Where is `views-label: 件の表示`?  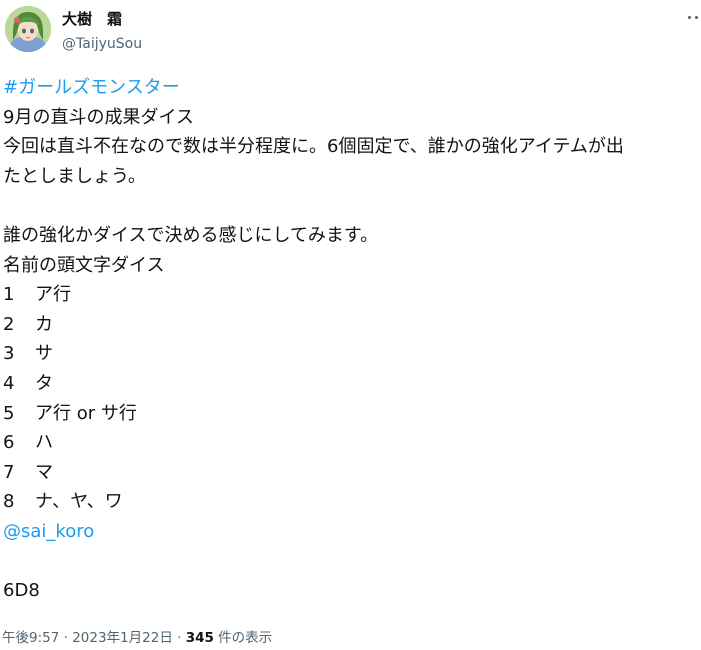 views-label: 件の表示 is located at coordinates (243, 638).